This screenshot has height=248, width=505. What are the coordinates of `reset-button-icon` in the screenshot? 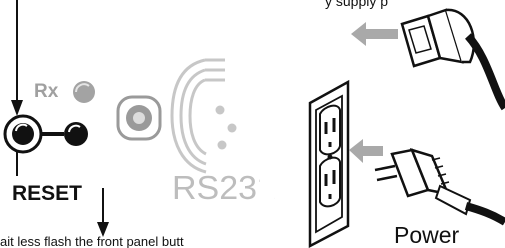 It's located at (23, 134).